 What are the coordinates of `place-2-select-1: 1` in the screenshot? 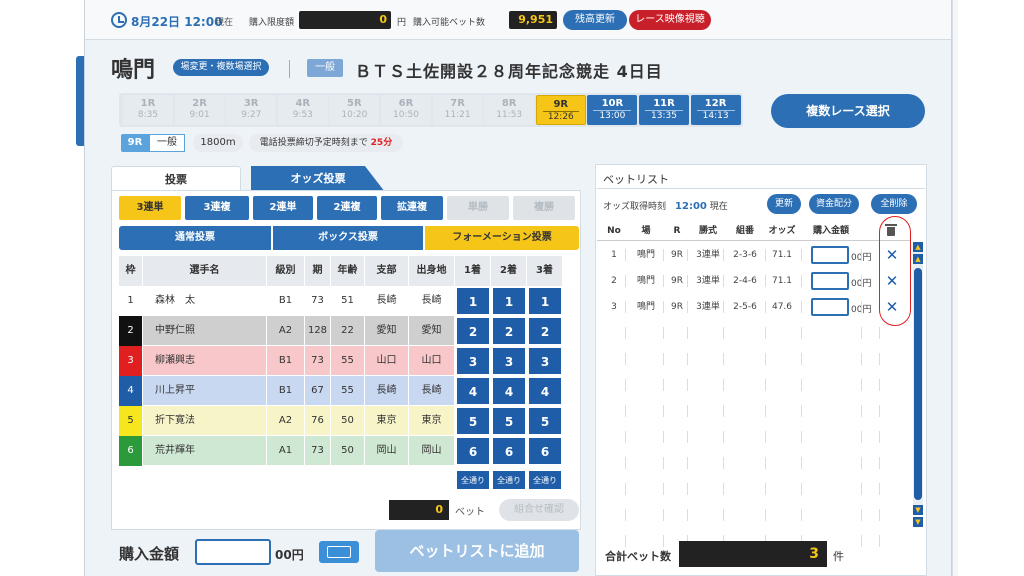 It's located at (509, 301).